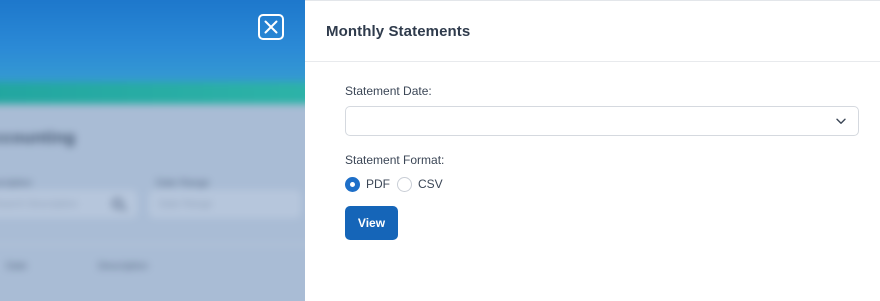  What do you see at coordinates (430, 184) in the screenshot?
I see `csv-radio-label: CSV` at bounding box center [430, 184].